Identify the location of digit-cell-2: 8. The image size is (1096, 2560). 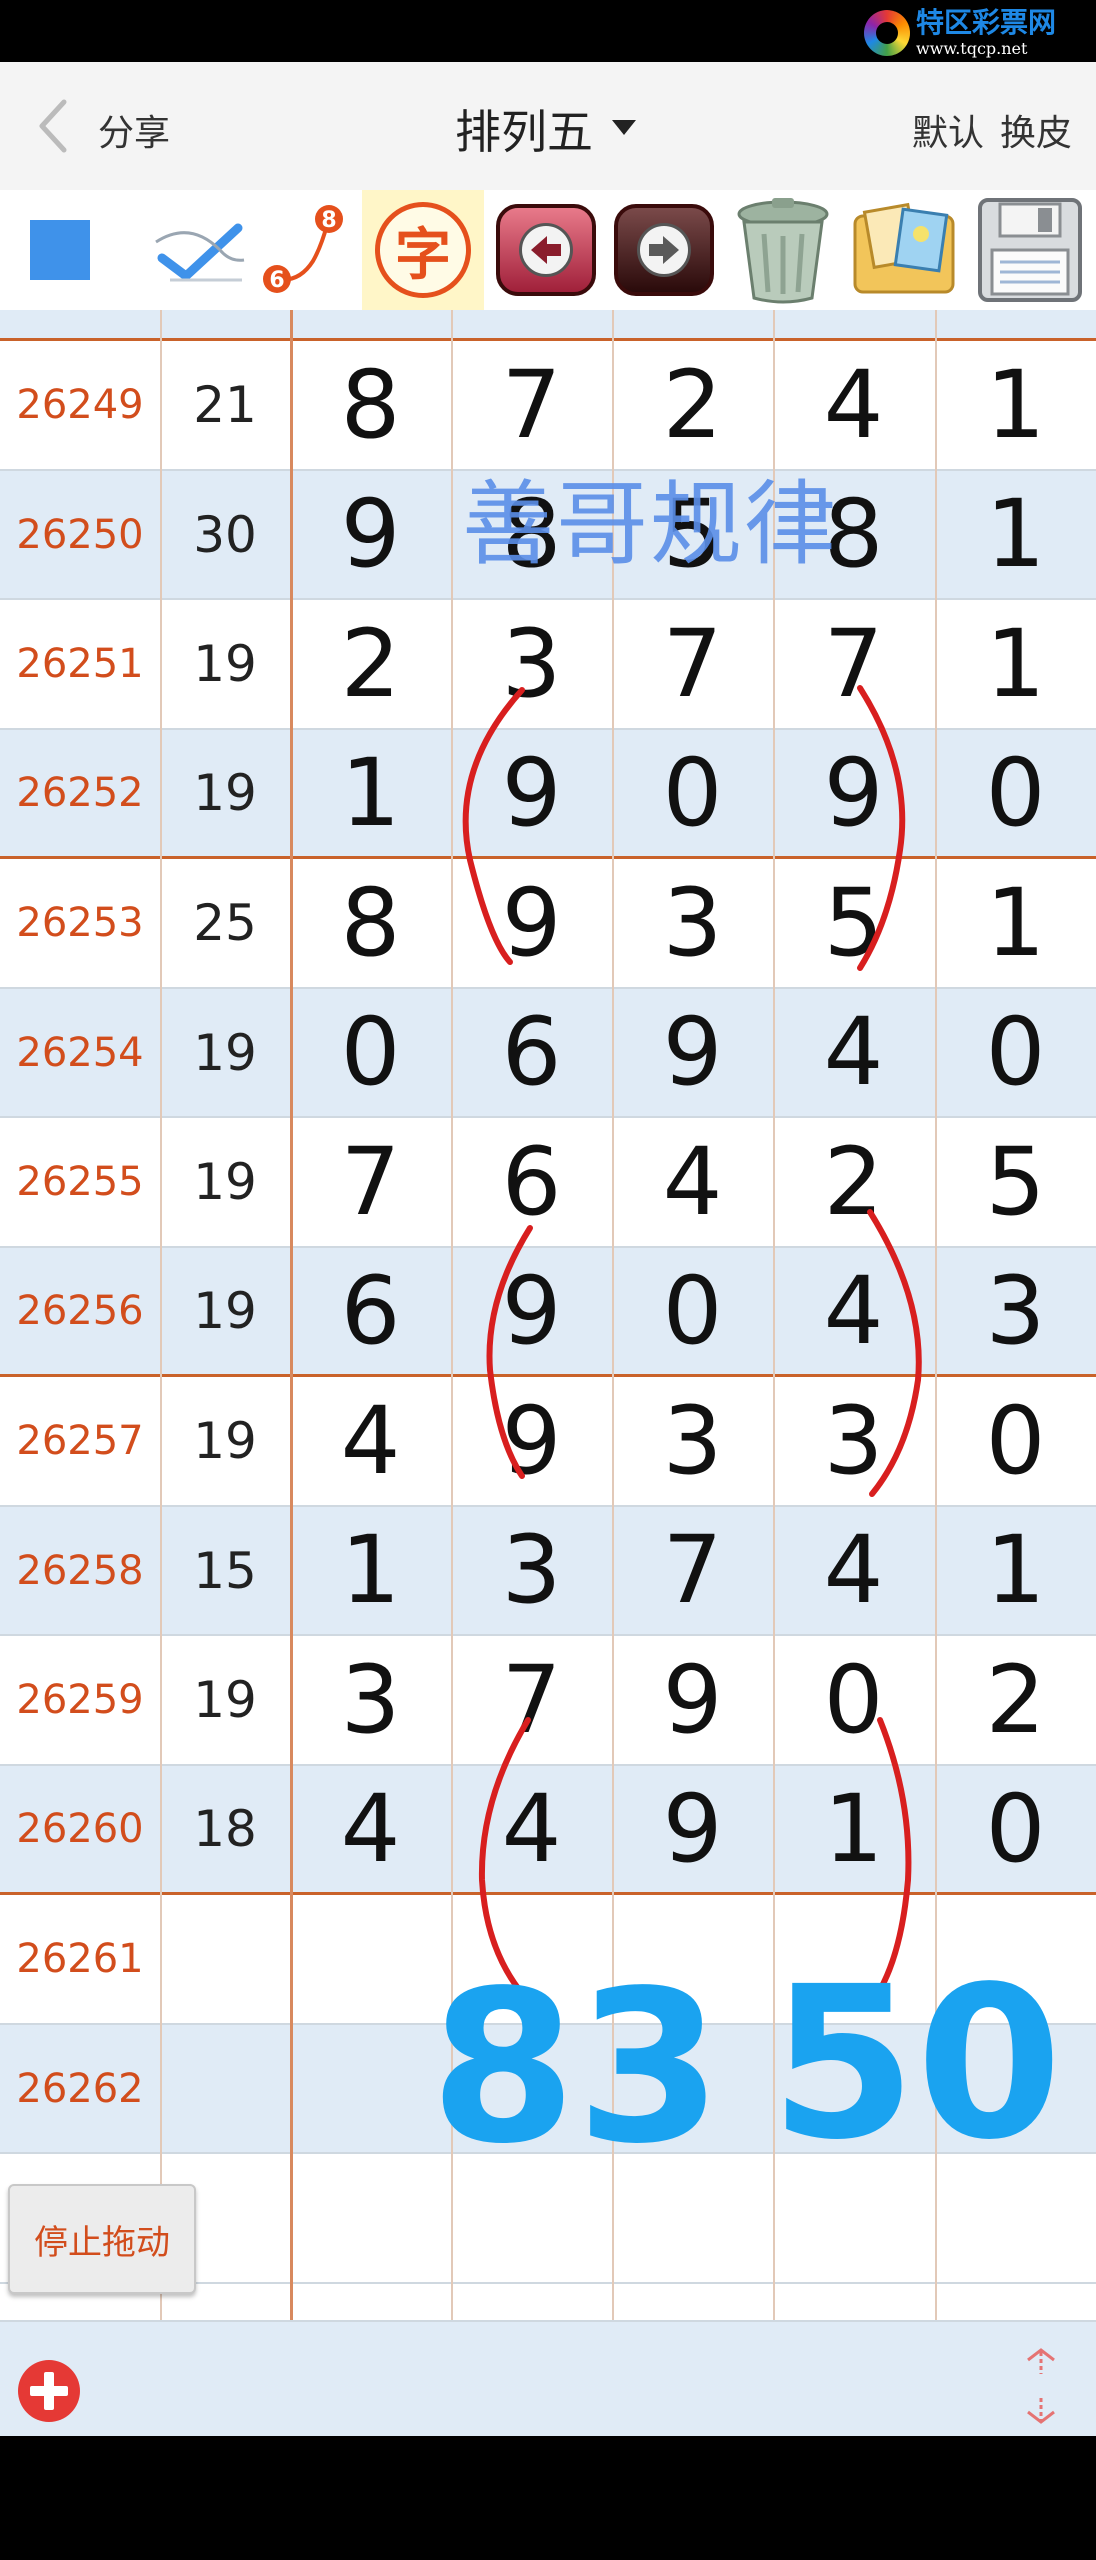
(531, 534).